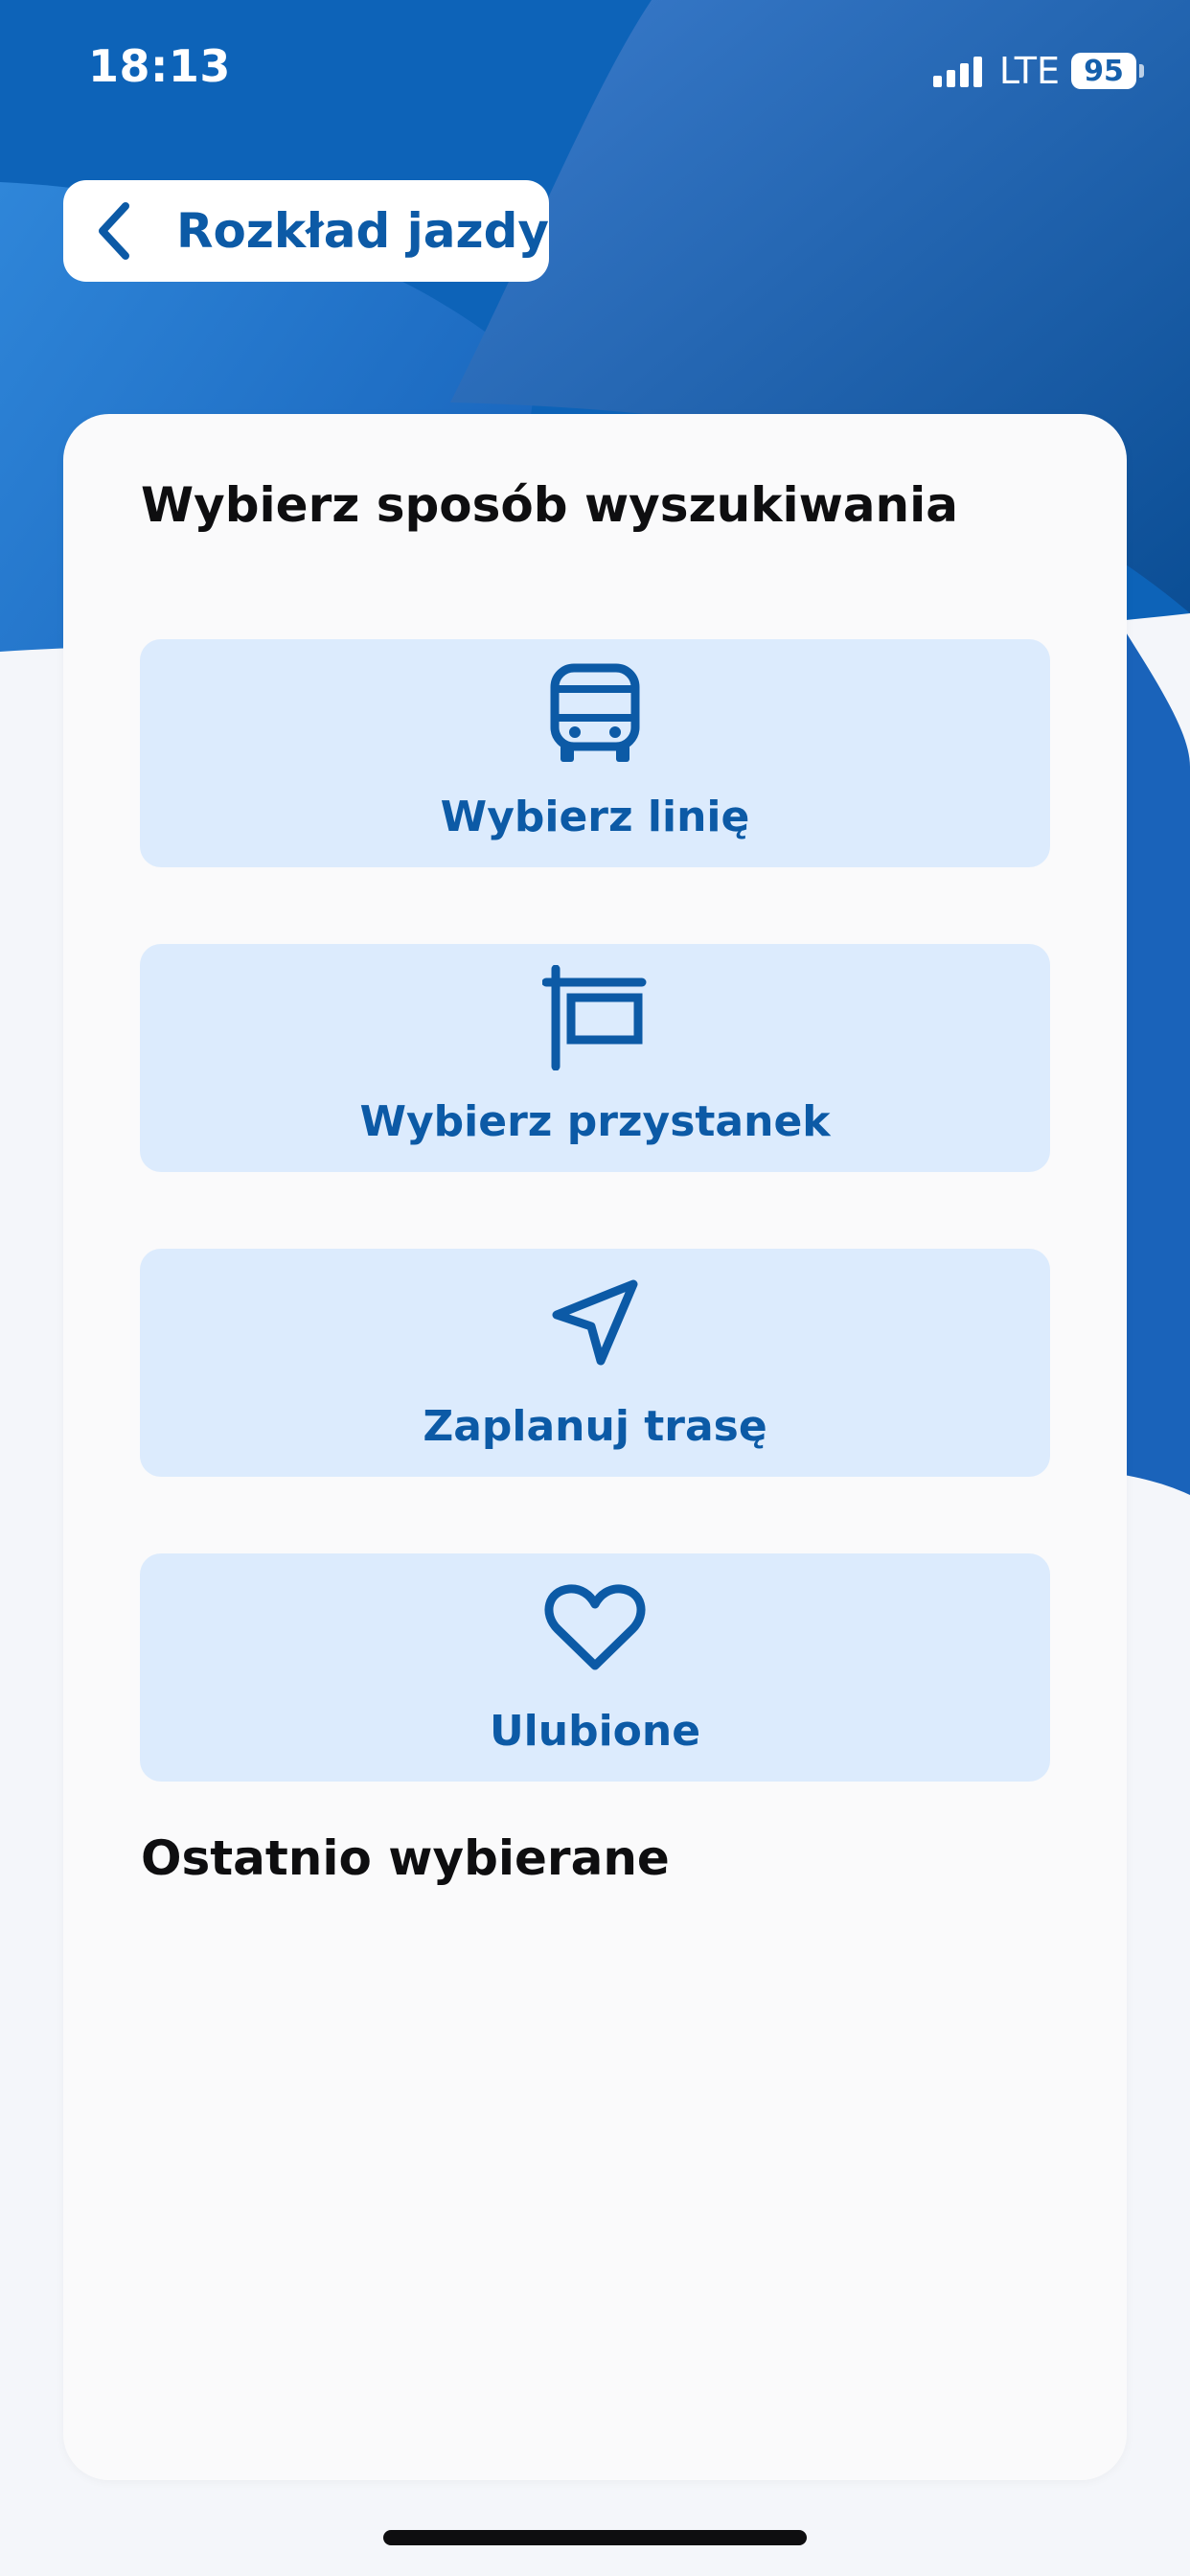 This screenshot has width=1190, height=2576. What do you see at coordinates (550, 505) in the screenshot?
I see `card-heading: Wybierz sposób wyszukiwania` at bounding box center [550, 505].